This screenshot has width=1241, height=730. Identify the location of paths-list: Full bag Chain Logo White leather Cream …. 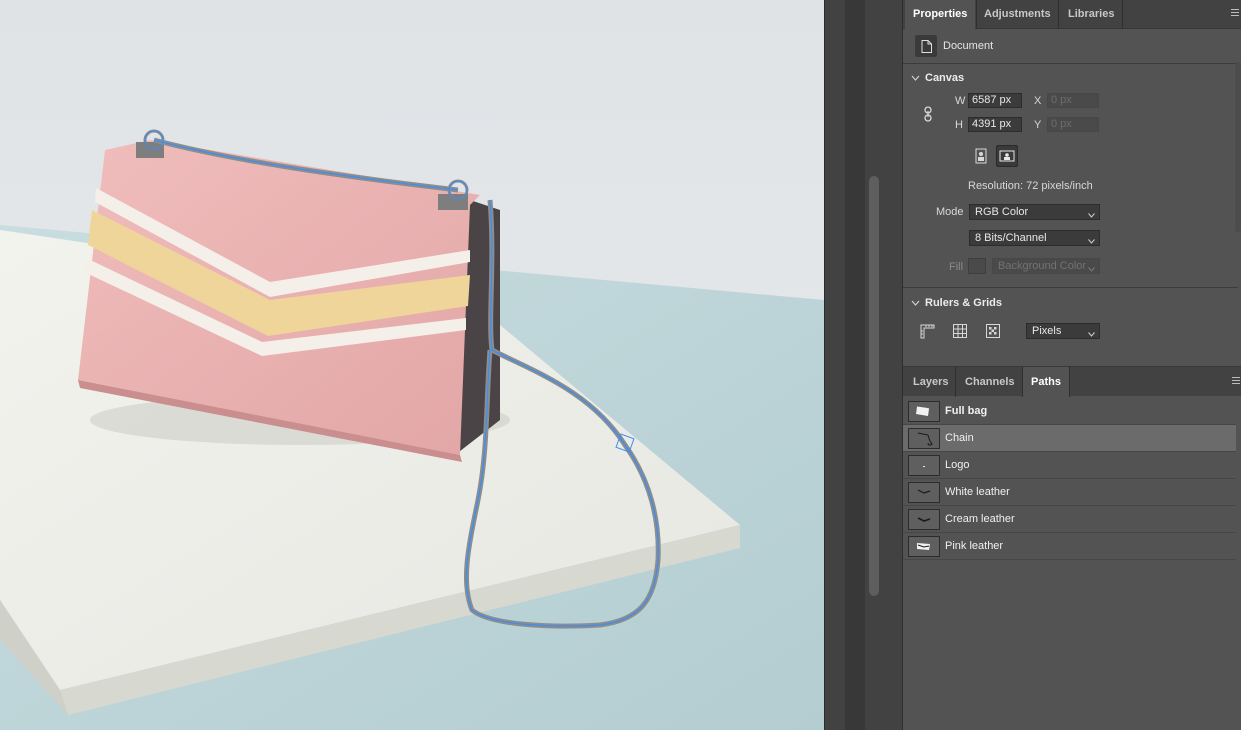
(1069, 479).